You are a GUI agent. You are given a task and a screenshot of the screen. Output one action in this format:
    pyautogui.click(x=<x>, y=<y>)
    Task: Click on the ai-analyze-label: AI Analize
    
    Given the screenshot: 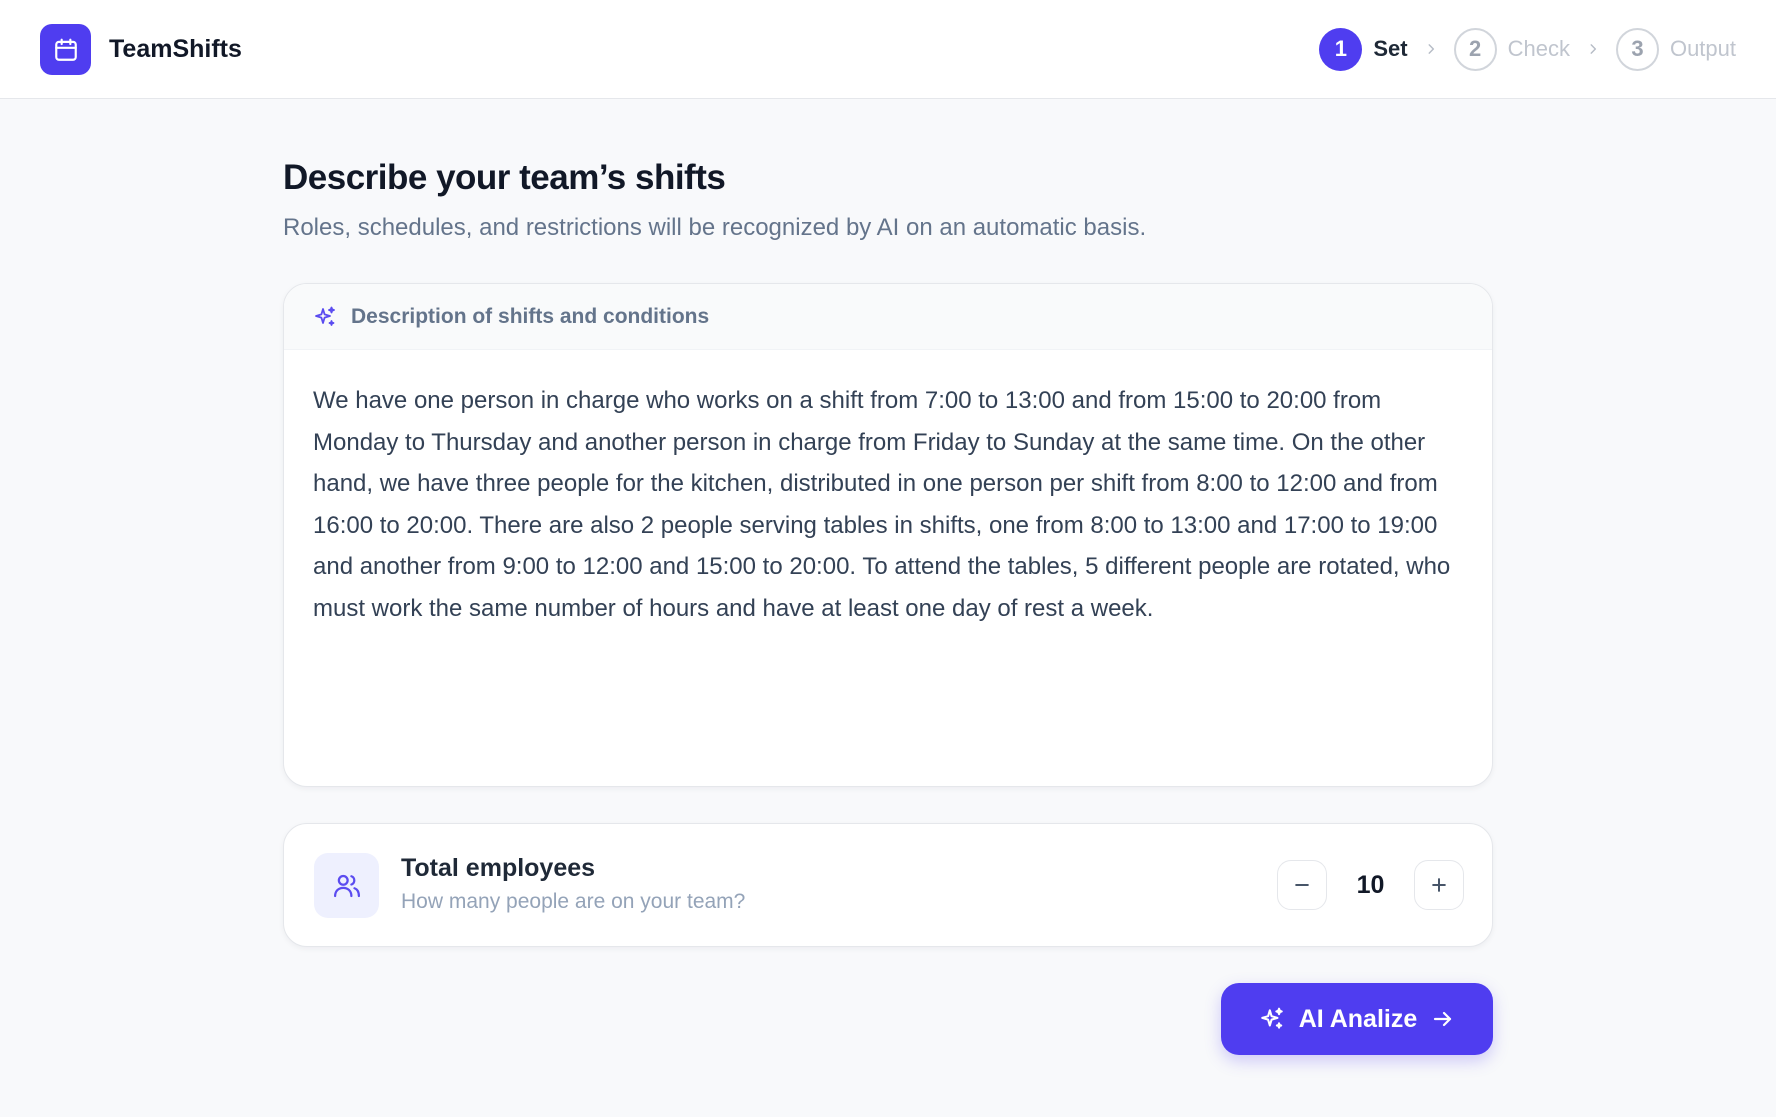 What is the action you would take?
    pyautogui.click(x=1358, y=1018)
    